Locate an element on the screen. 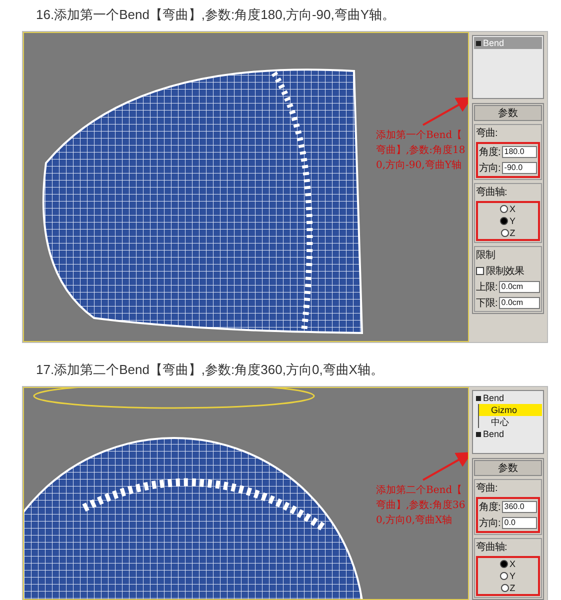 Image resolution: width=561 pixels, height=600 pixels. sub-object-item: 中心 is located at coordinates (510, 422).